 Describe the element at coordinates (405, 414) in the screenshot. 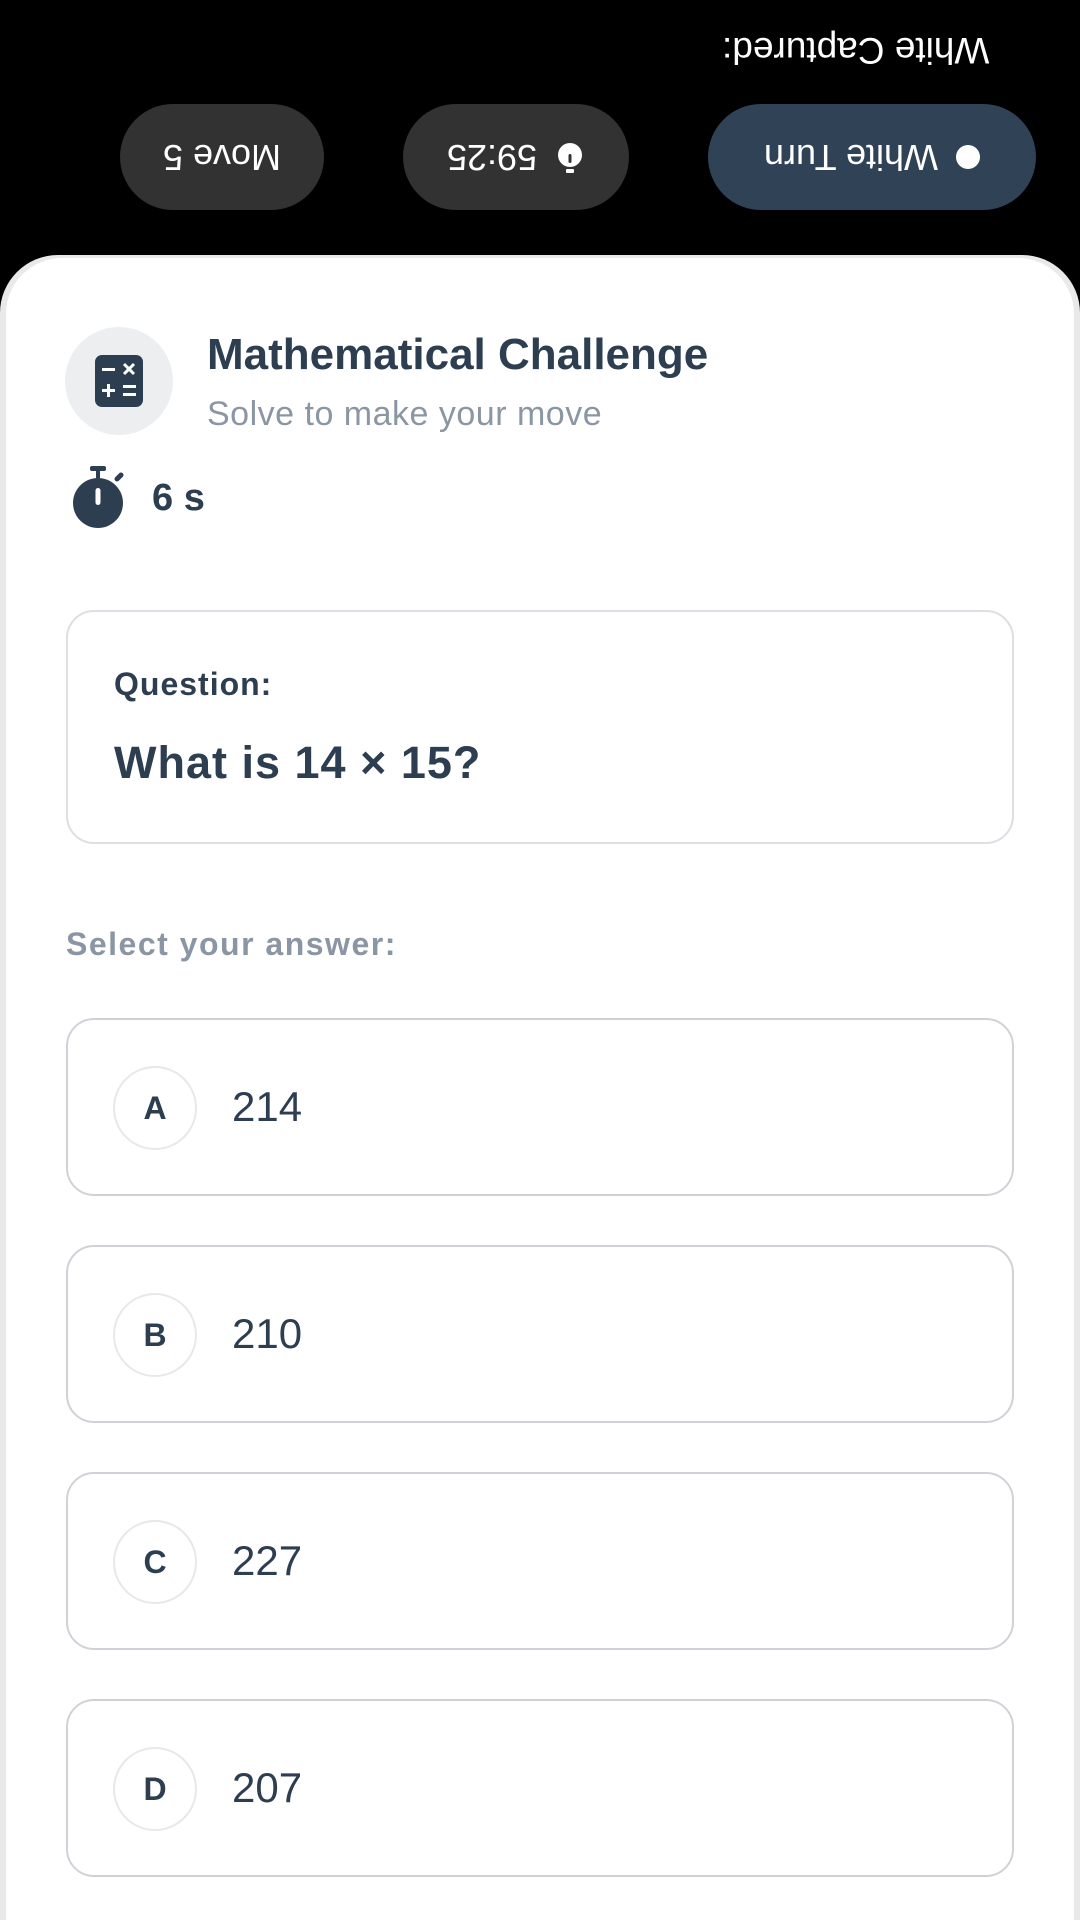

I see `challenge-subtitle: Solve to make your move` at that location.